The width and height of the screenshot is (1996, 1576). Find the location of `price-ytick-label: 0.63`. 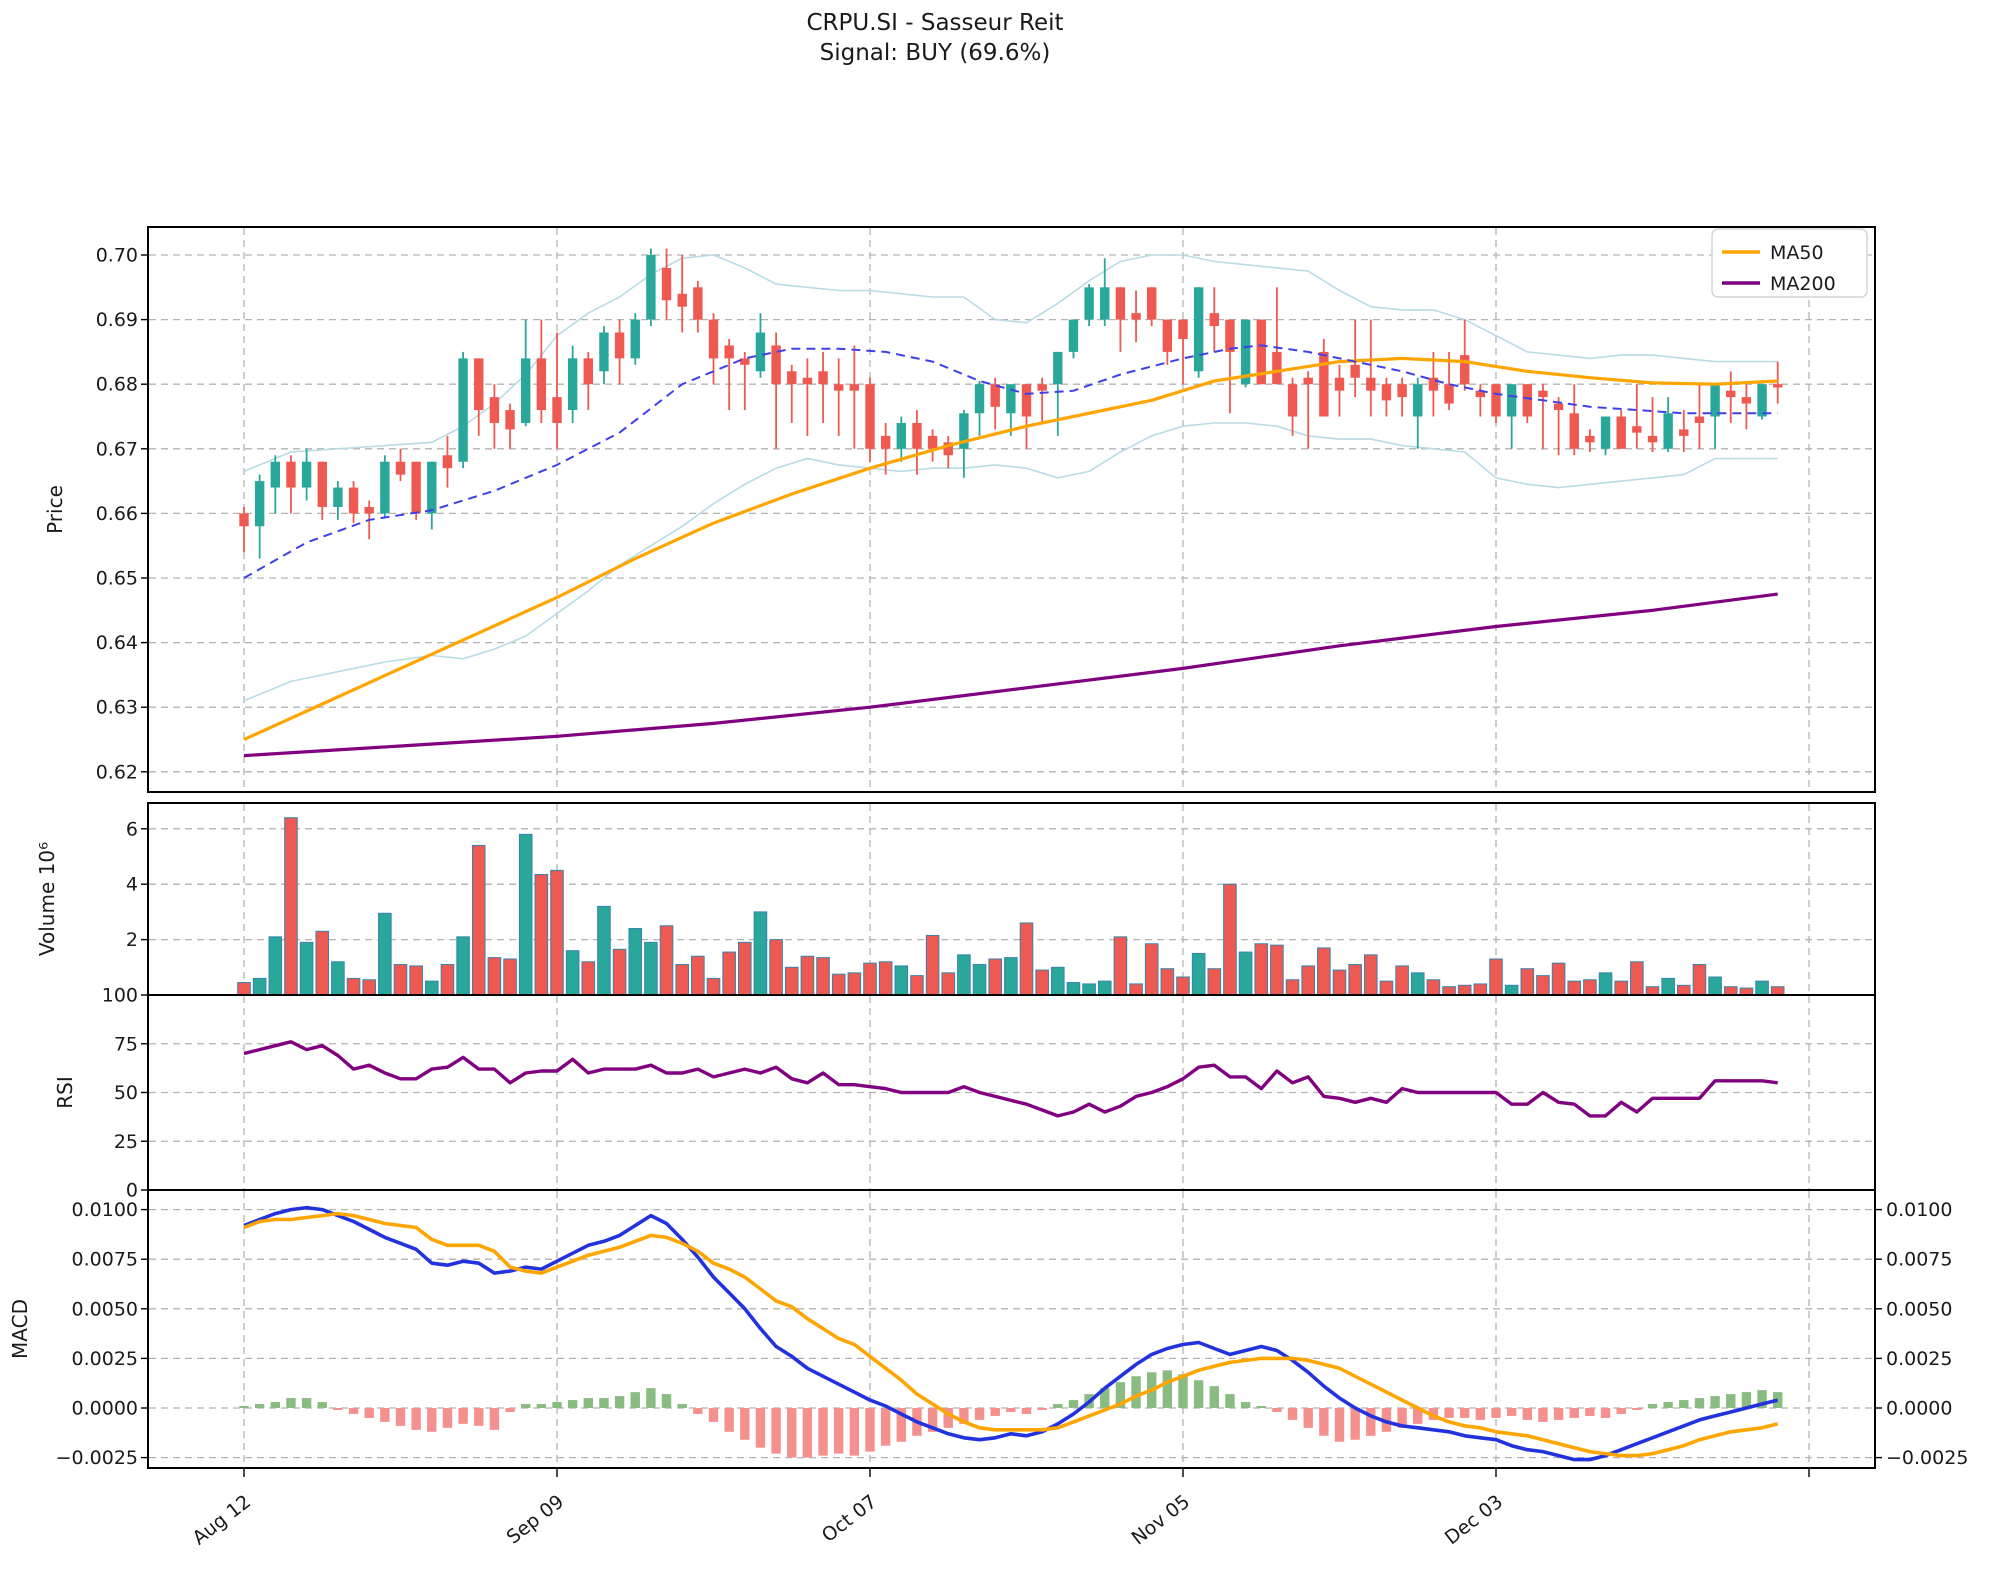

price-ytick-label: 0.63 is located at coordinates (117, 708).